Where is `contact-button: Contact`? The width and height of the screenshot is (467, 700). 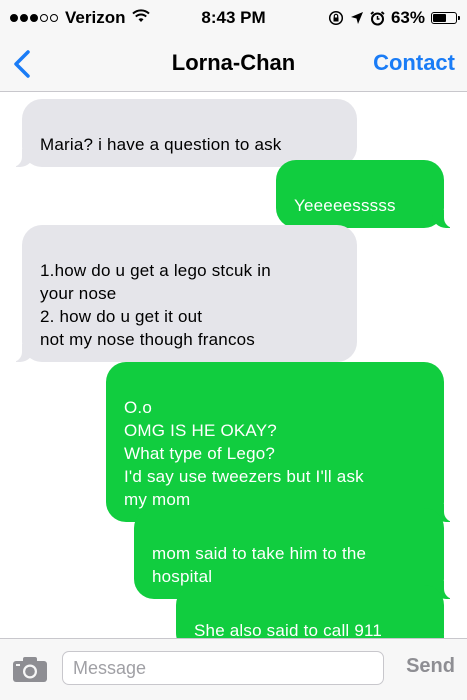
contact-button: Contact is located at coordinates (414, 63).